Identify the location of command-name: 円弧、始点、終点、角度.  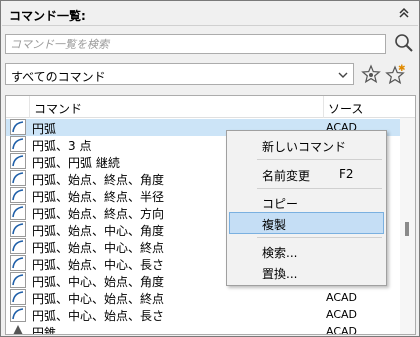
(98, 180).